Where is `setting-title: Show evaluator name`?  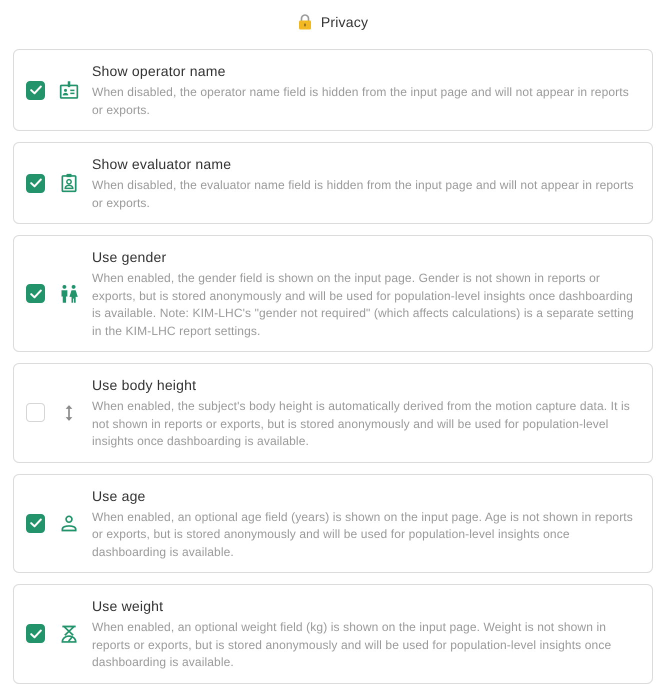
setting-title: Show evaluator name is located at coordinates (162, 164).